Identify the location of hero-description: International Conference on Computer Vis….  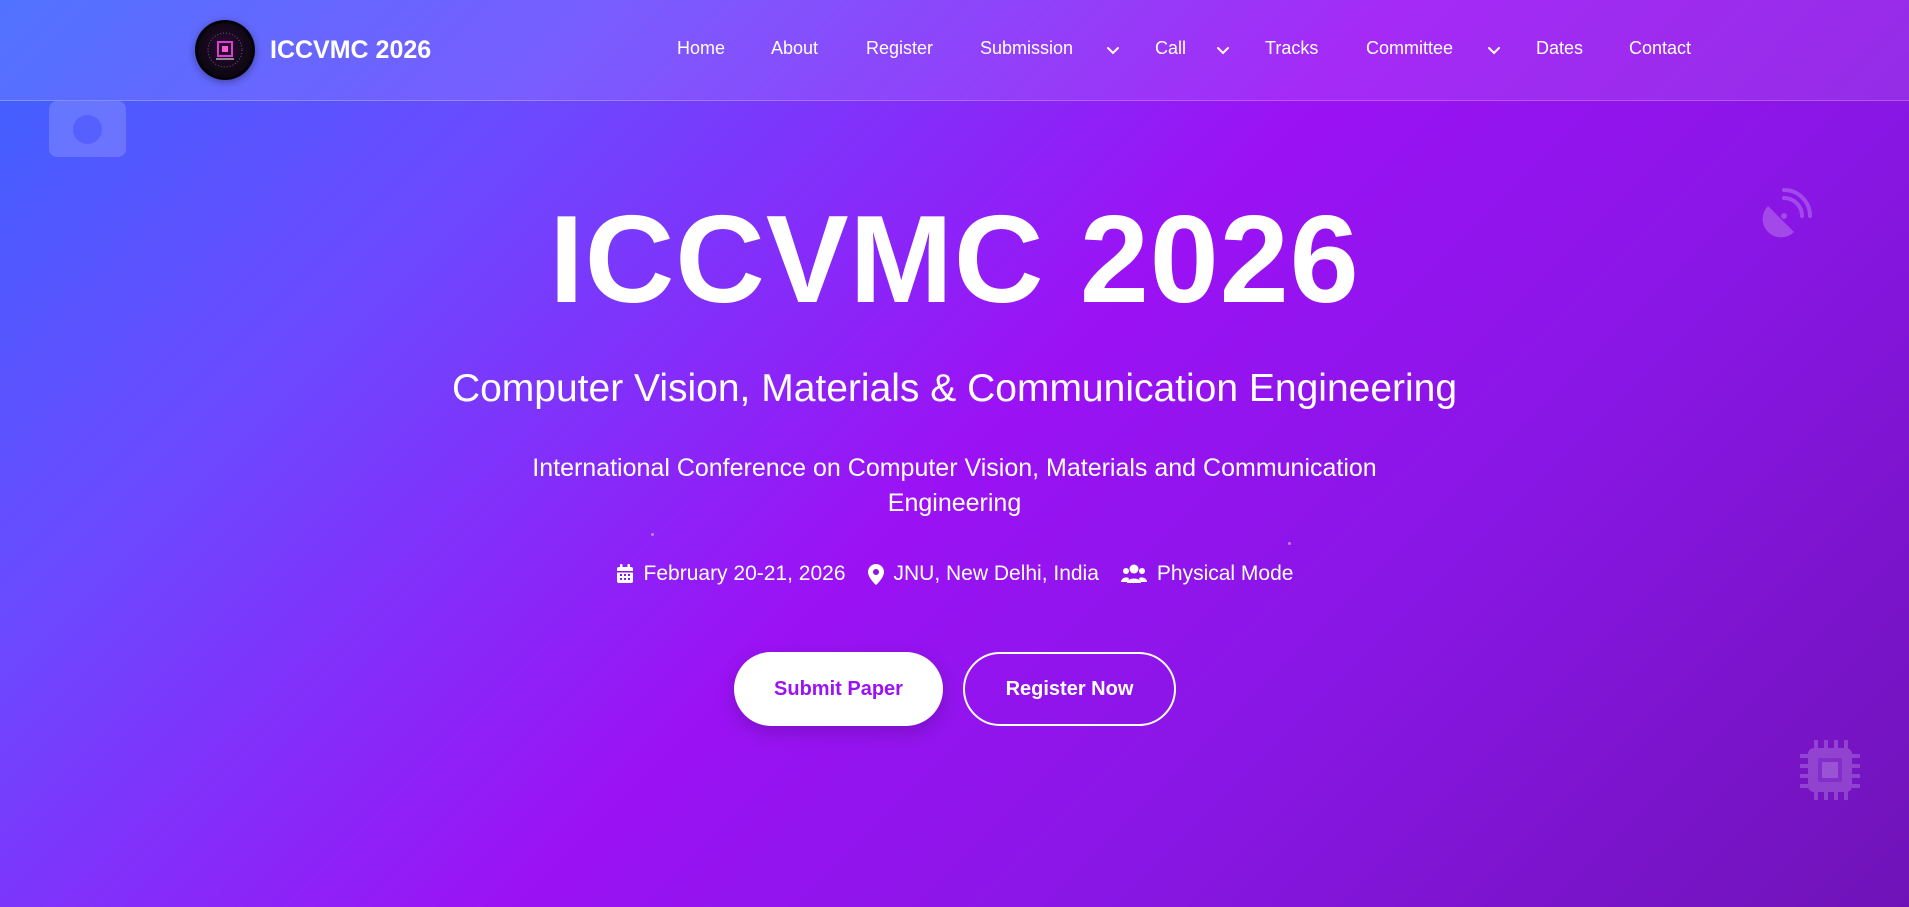
(954, 485).